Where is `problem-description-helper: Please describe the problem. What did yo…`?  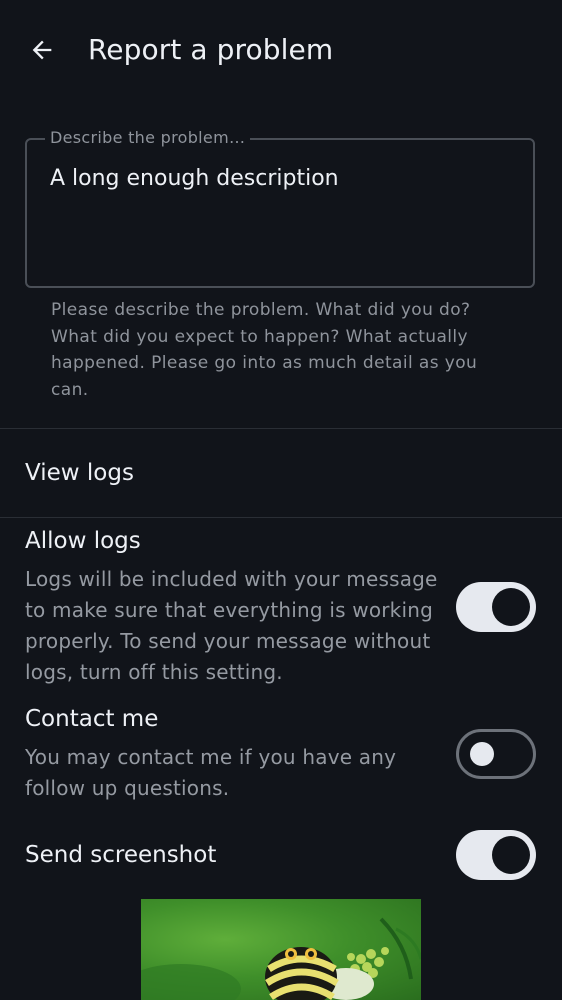
problem-description-helper: Please describe the problem. What did yo… is located at coordinates (264, 350).